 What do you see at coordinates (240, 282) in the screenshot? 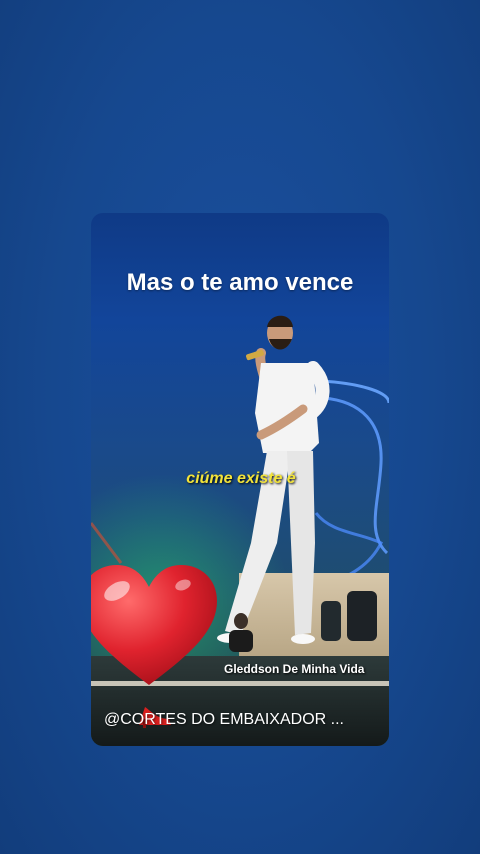
I see `story-caption: Mas o te amo vence` at bounding box center [240, 282].